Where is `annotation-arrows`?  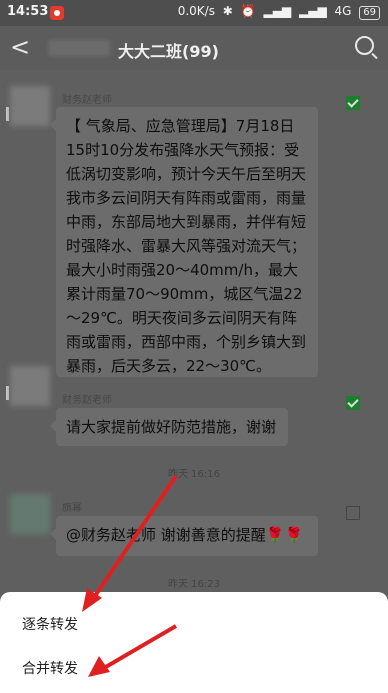
annotation-arrows is located at coordinates (130, 575).